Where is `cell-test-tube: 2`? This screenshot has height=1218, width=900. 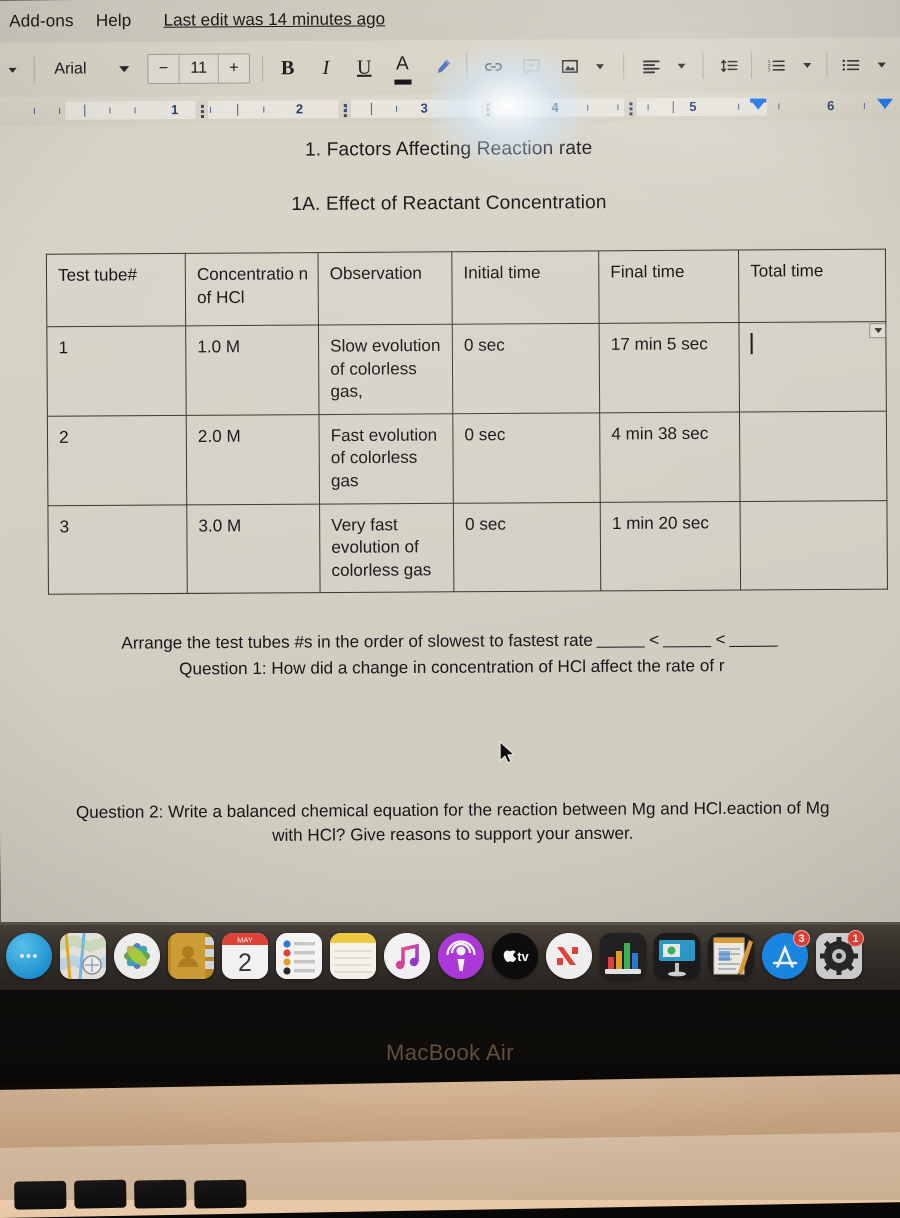 cell-test-tube: 2 is located at coordinates (117, 460).